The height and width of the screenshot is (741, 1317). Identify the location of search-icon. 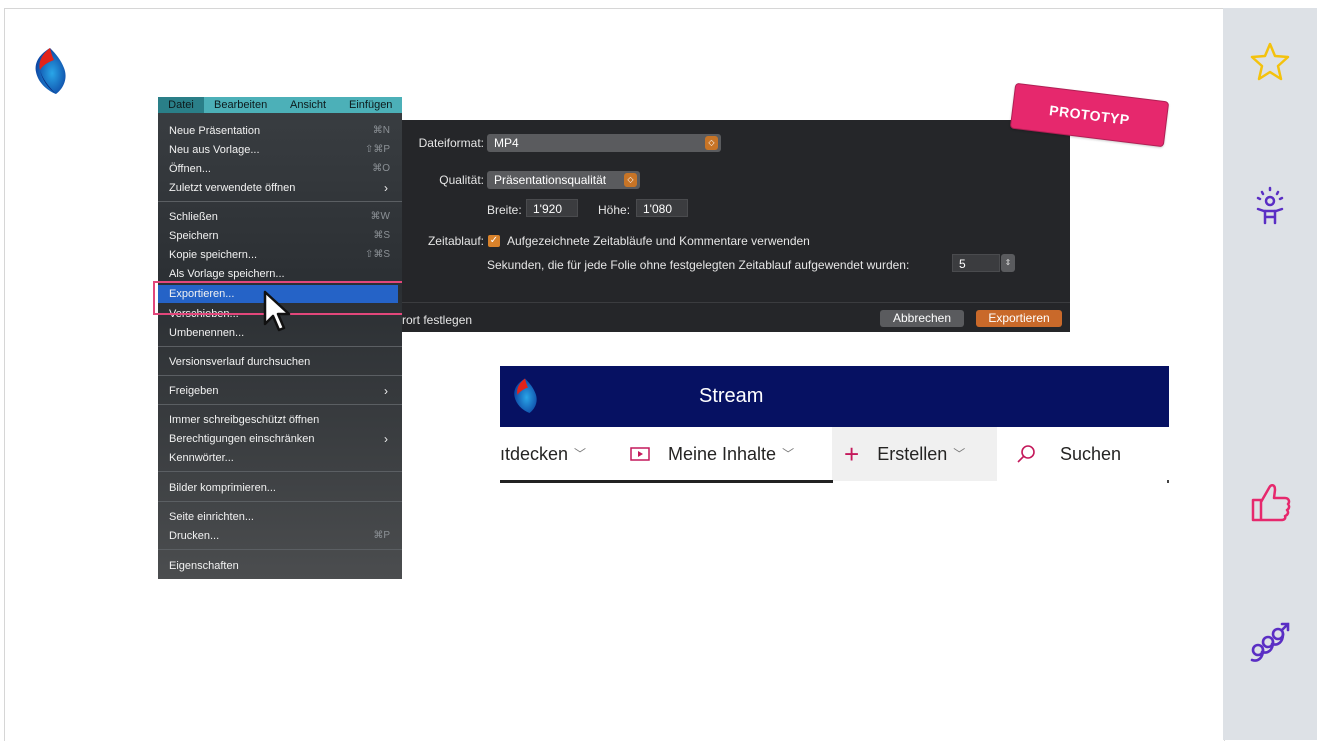
(1026, 454).